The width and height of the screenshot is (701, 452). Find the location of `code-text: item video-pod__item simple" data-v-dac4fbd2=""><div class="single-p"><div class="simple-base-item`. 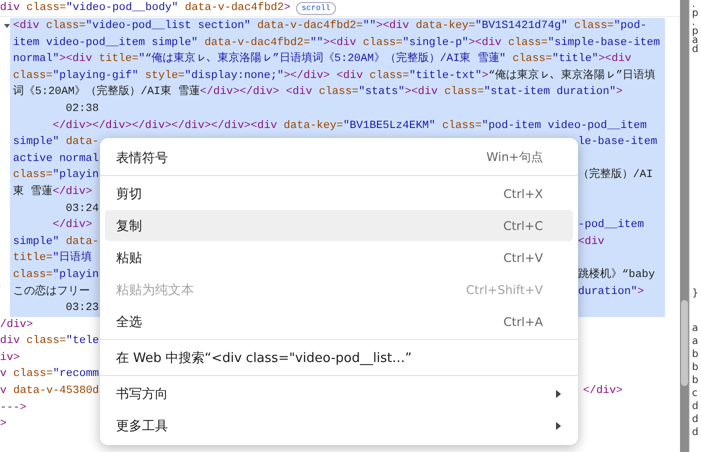

code-text: item video-pod__item simple" data-v-dac4fbd2=""><div class="single-p"><div class="simple-base-item is located at coordinates (336, 43).